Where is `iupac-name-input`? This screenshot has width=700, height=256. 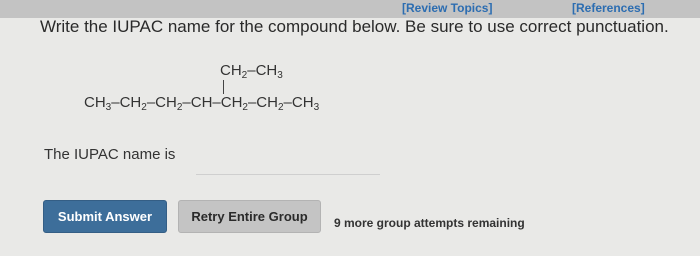 iupac-name-input is located at coordinates (288, 160).